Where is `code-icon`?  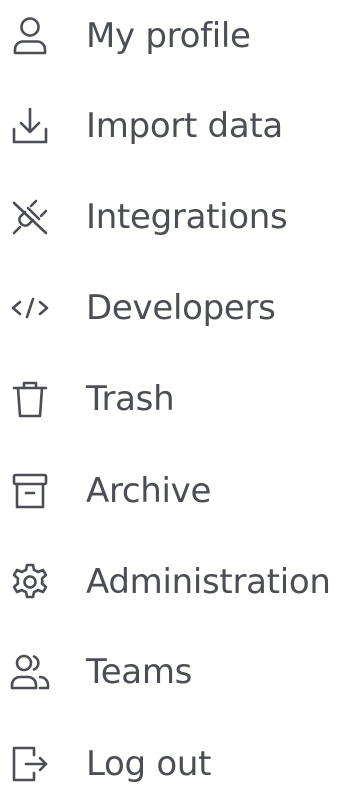
code-icon is located at coordinates (30, 308).